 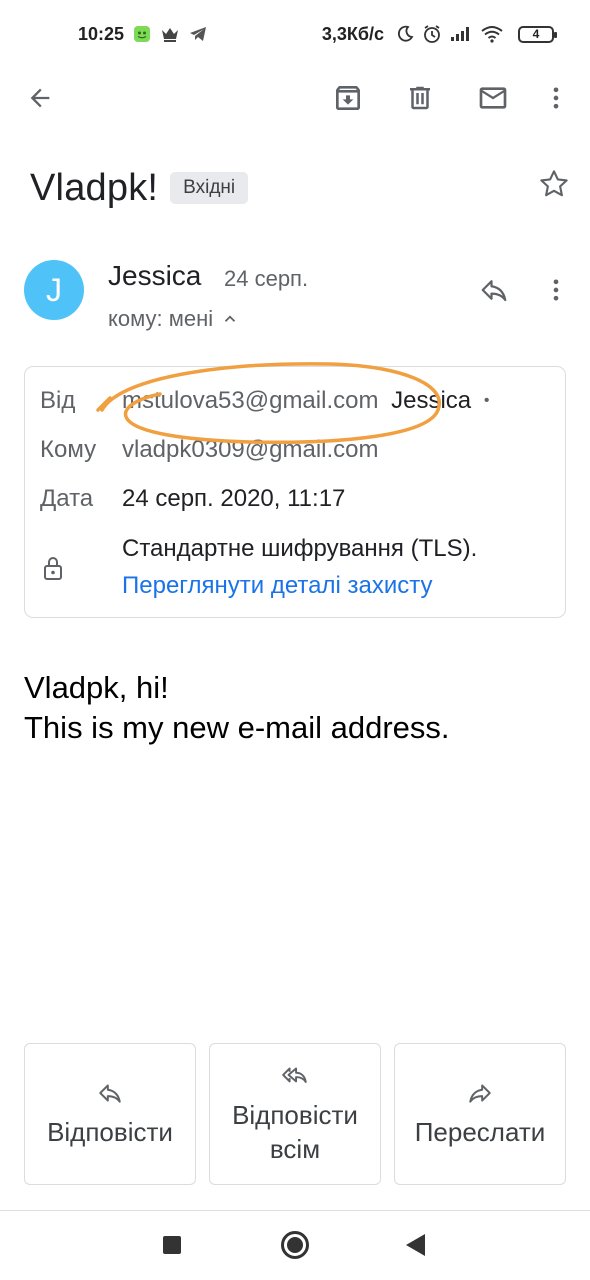 I want to click on forward-button-label: Переслати, so click(x=480, y=1132).